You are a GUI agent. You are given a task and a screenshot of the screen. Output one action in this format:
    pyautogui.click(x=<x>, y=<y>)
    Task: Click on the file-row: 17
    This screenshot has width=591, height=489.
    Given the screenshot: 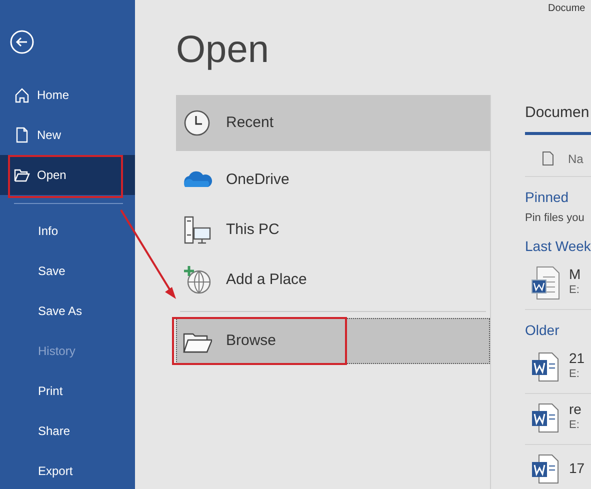 What is the action you would take?
    pyautogui.click(x=558, y=467)
    